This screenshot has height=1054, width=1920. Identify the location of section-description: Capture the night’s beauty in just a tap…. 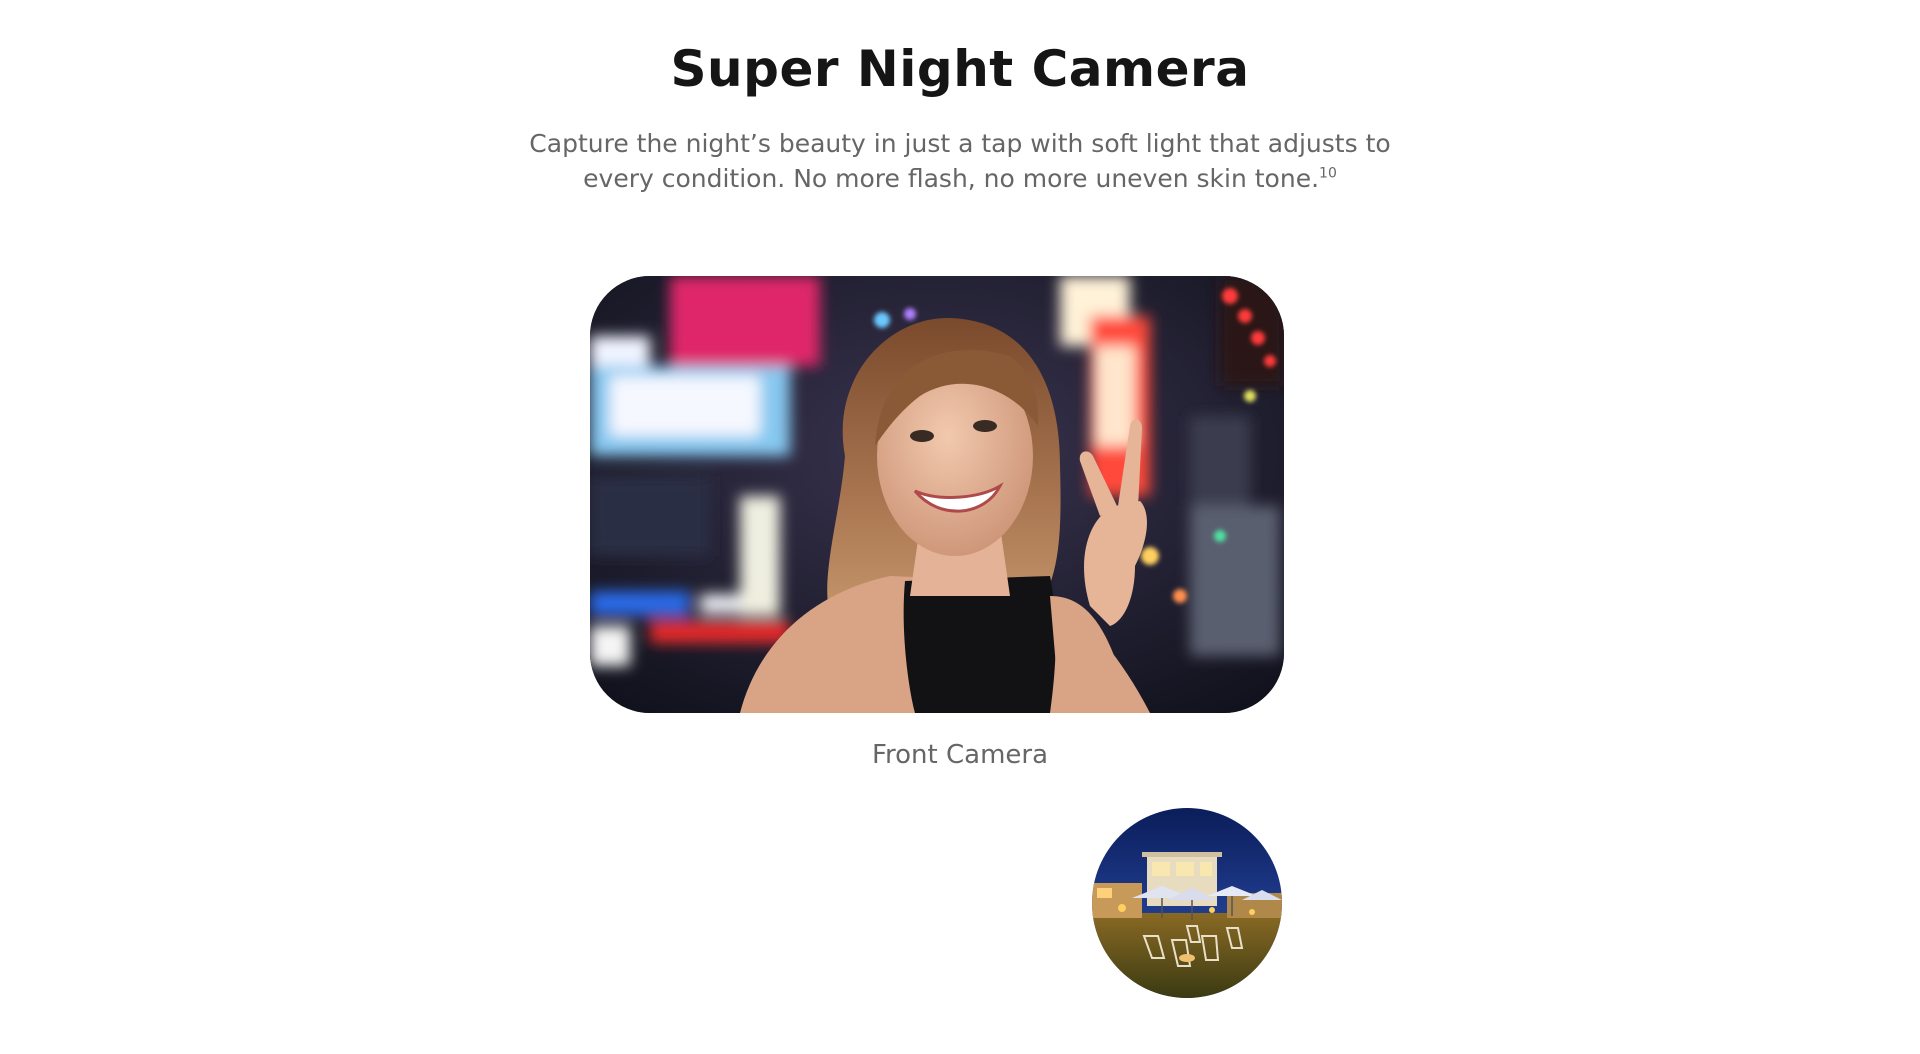
(960, 161).